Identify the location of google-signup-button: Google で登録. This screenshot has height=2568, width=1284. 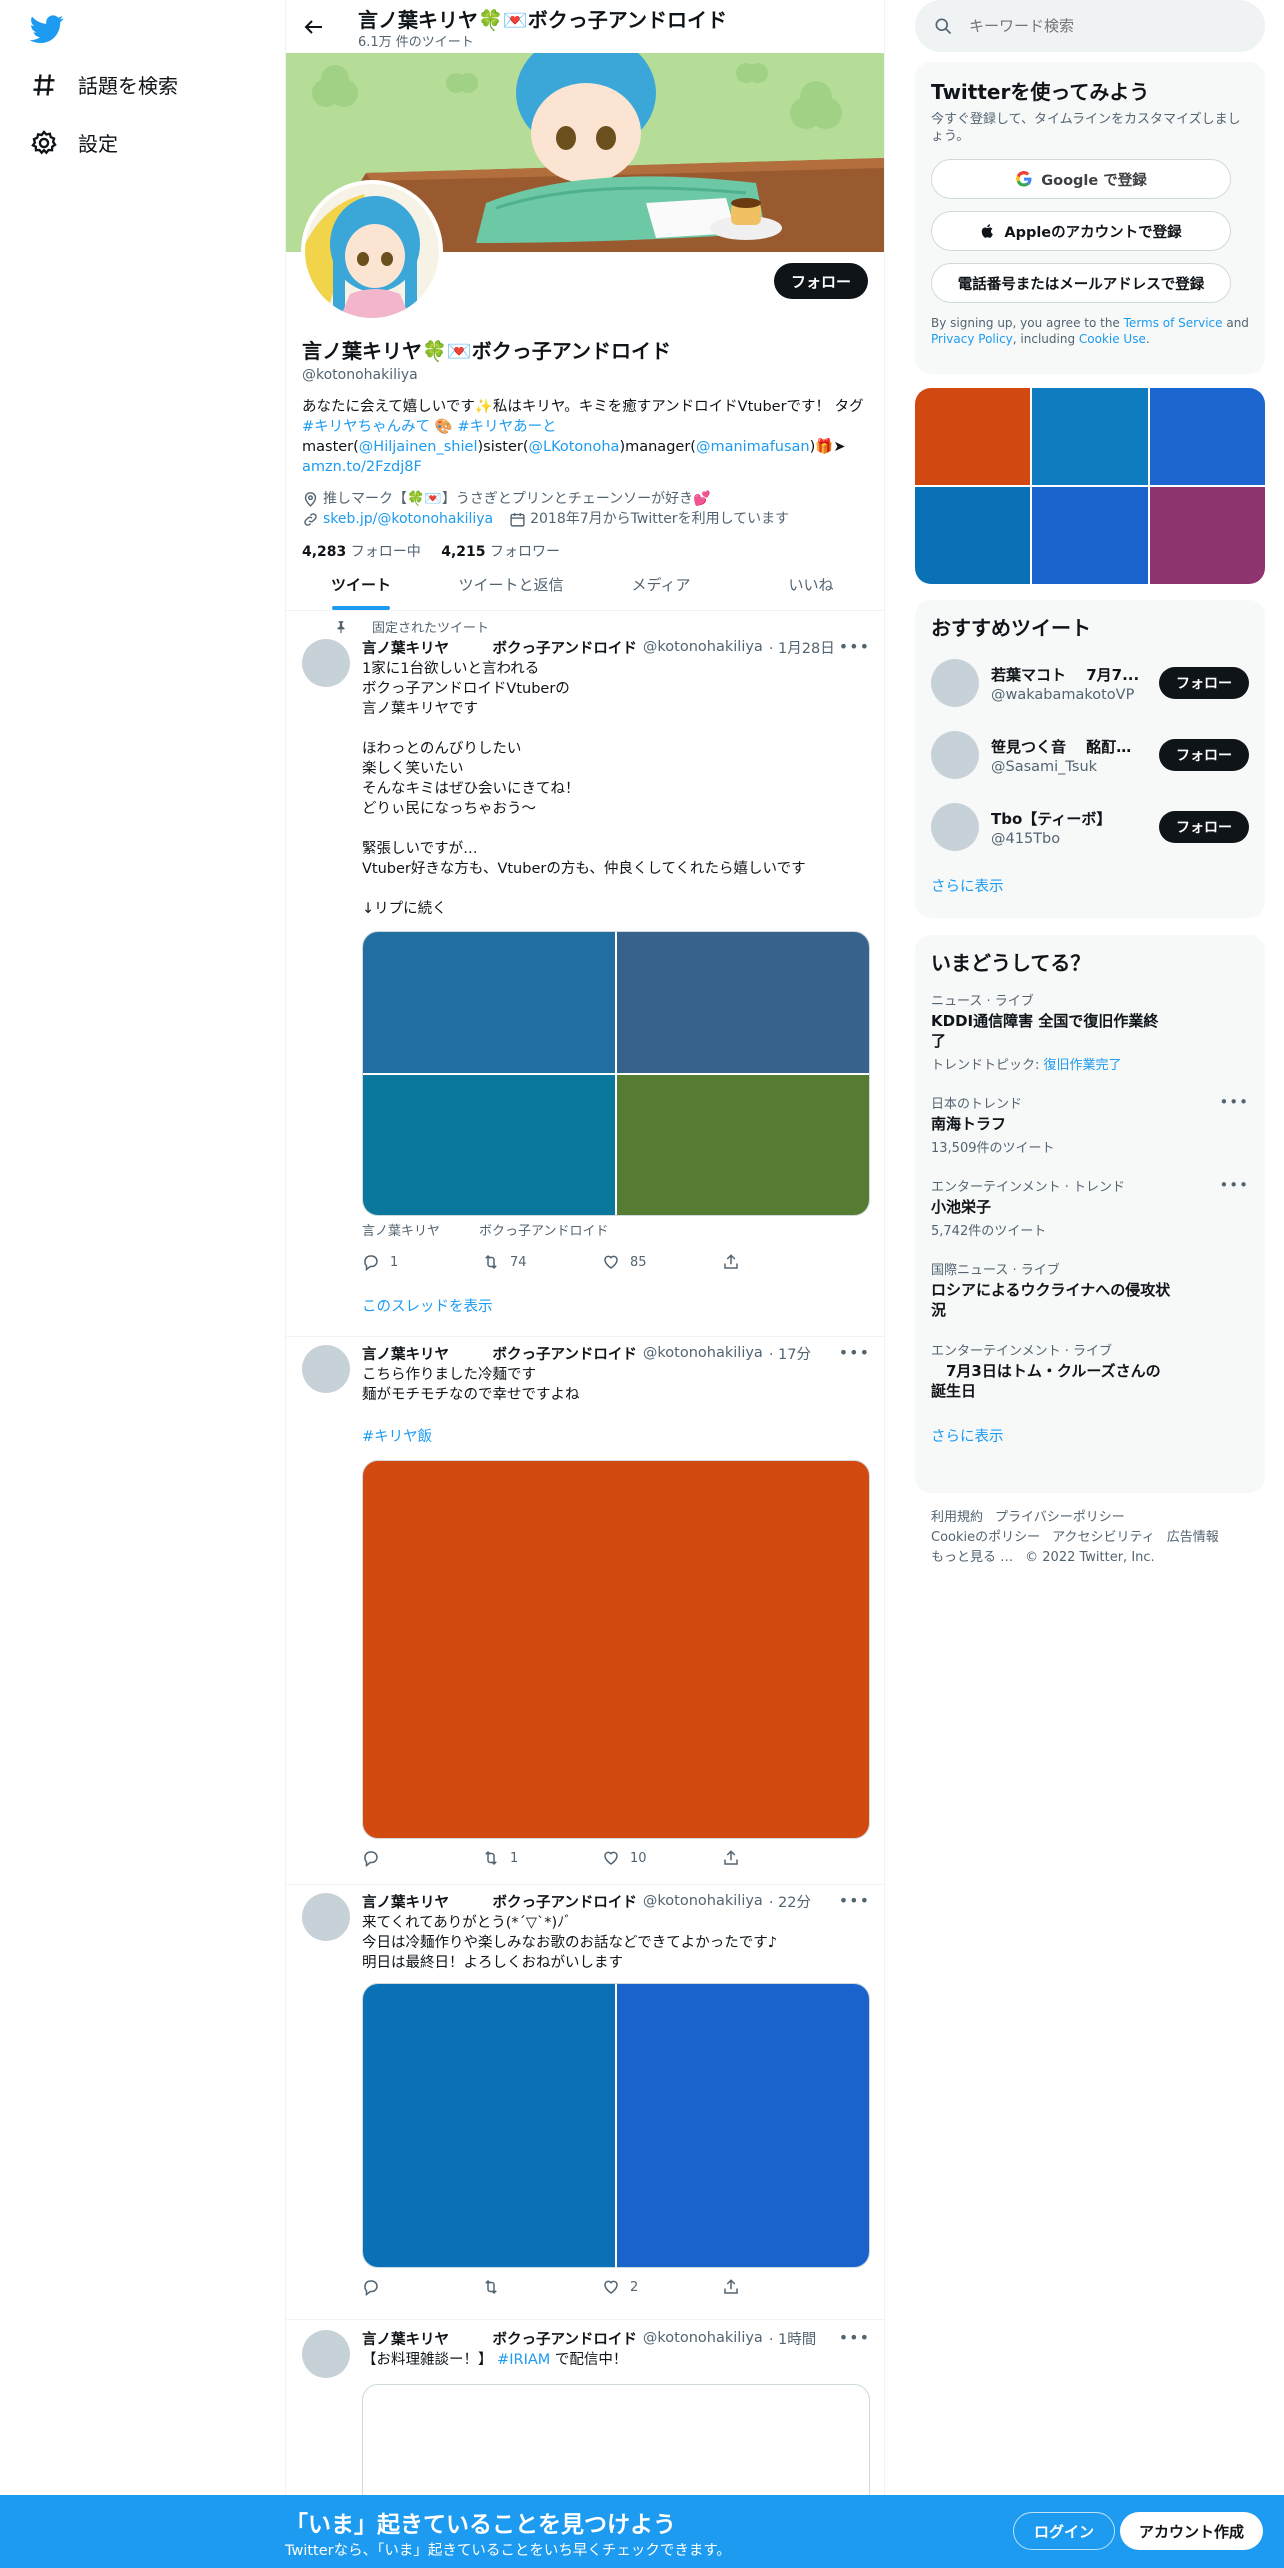
(1081, 179).